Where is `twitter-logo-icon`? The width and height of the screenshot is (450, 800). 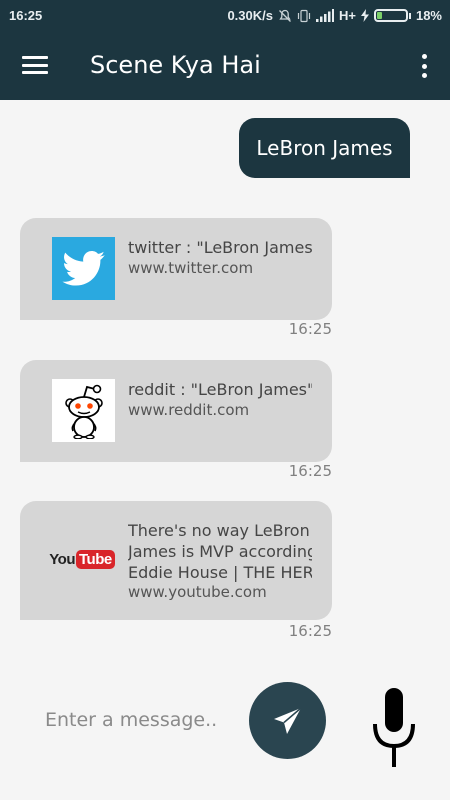
twitter-logo-icon is located at coordinates (83, 268).